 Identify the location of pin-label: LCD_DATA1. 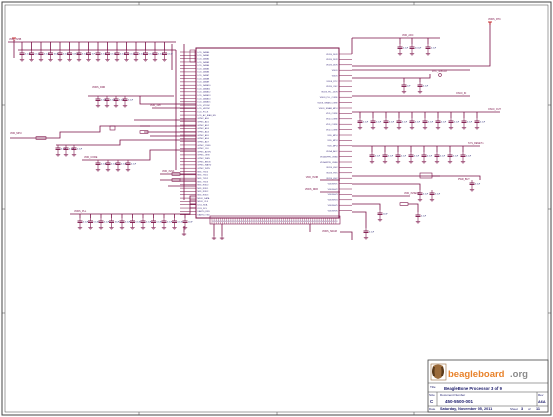
(204, 55).